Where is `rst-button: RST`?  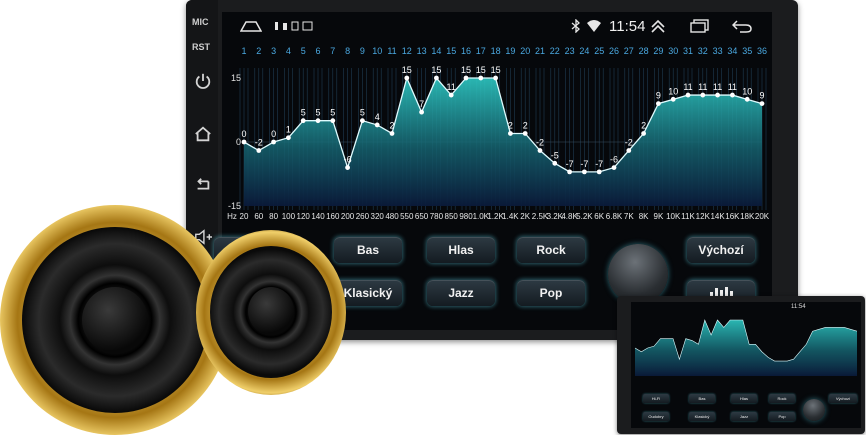 rst-button: RST is located at coordinates (201, 47).